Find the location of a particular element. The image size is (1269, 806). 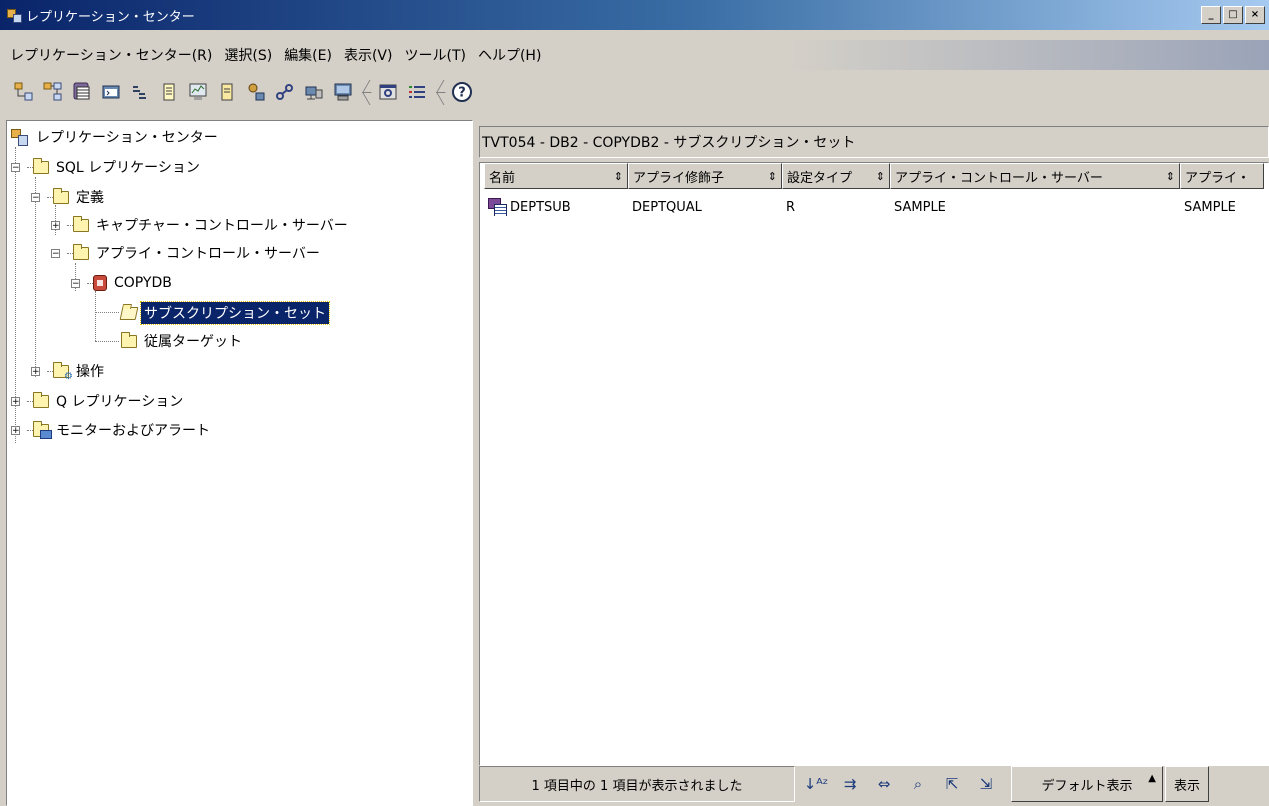

cell-apply-qualifier: DEPTQUAL is located at coordinates (667, 207).